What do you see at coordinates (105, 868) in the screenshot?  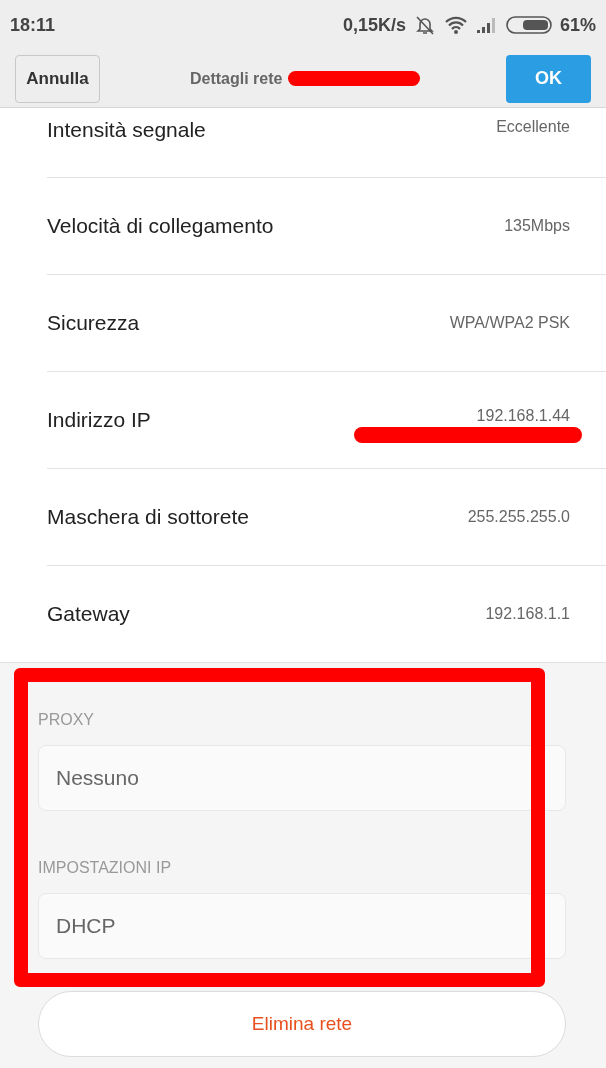 I see `section-label: IMPOSTAZIONI IP` at bounding box center [105, 868].